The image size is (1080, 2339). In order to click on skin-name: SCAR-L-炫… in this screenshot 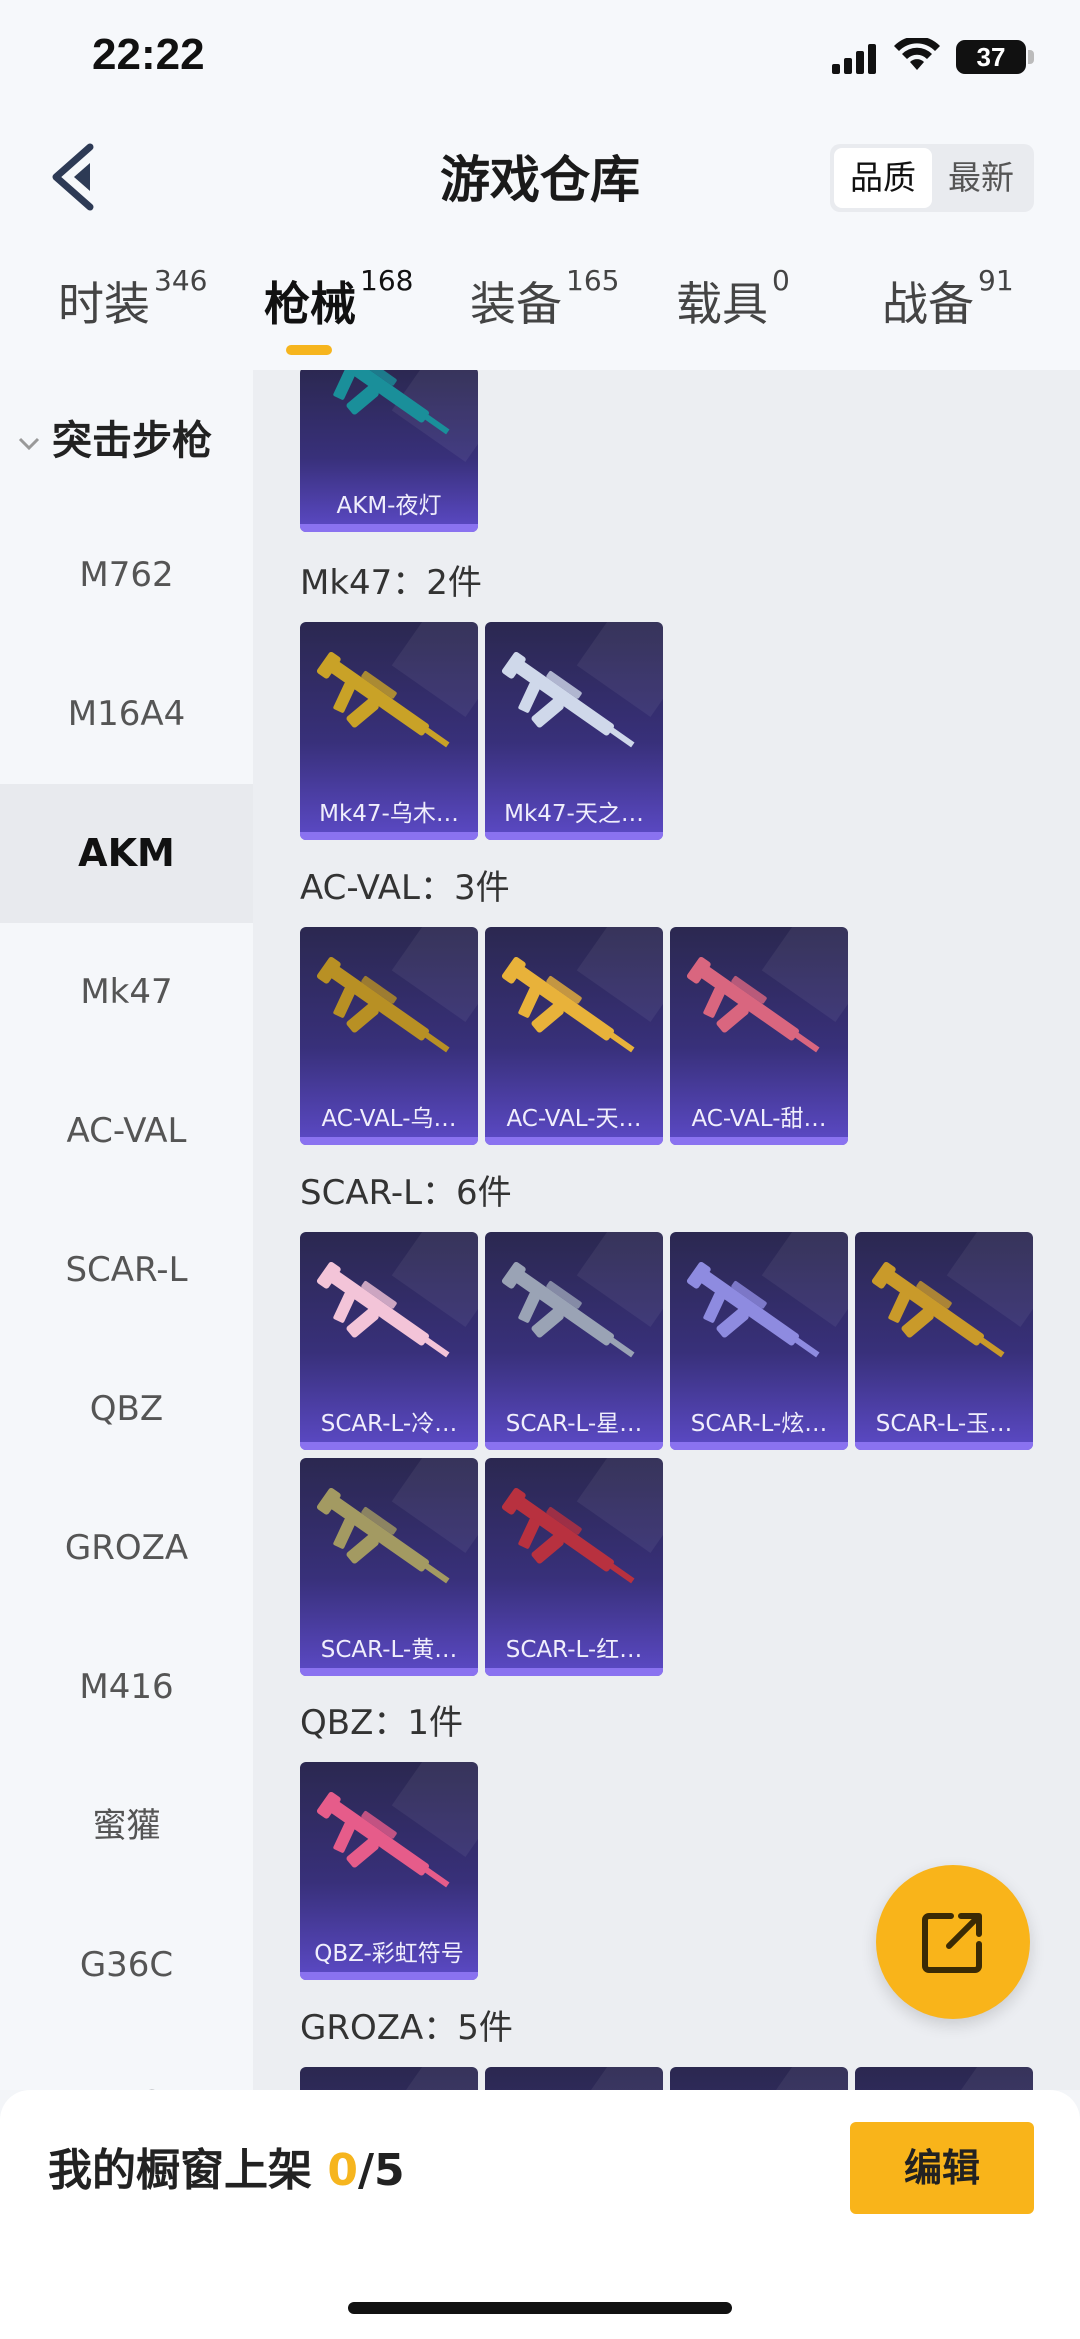, I will do `click(759, 1424)`.